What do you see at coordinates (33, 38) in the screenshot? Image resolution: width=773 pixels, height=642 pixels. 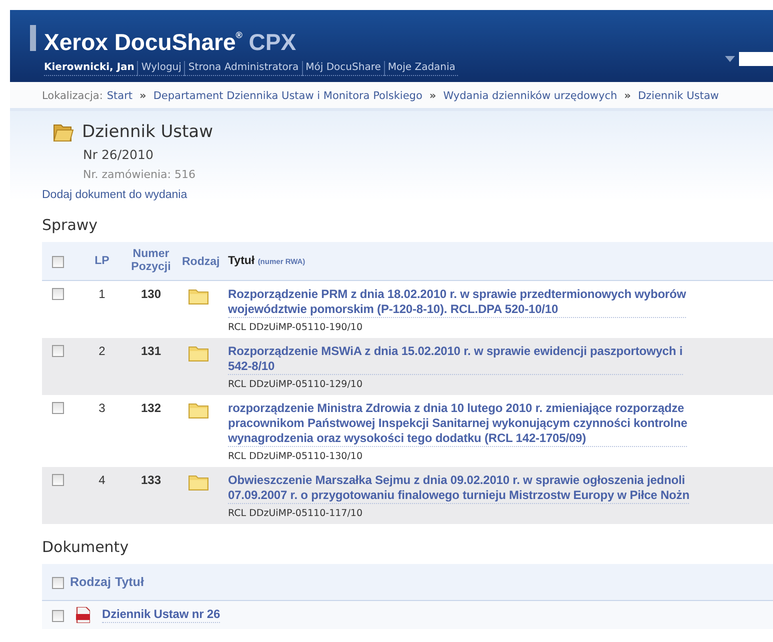 I see `header-accent-bar` at bounding box center [33, 38].